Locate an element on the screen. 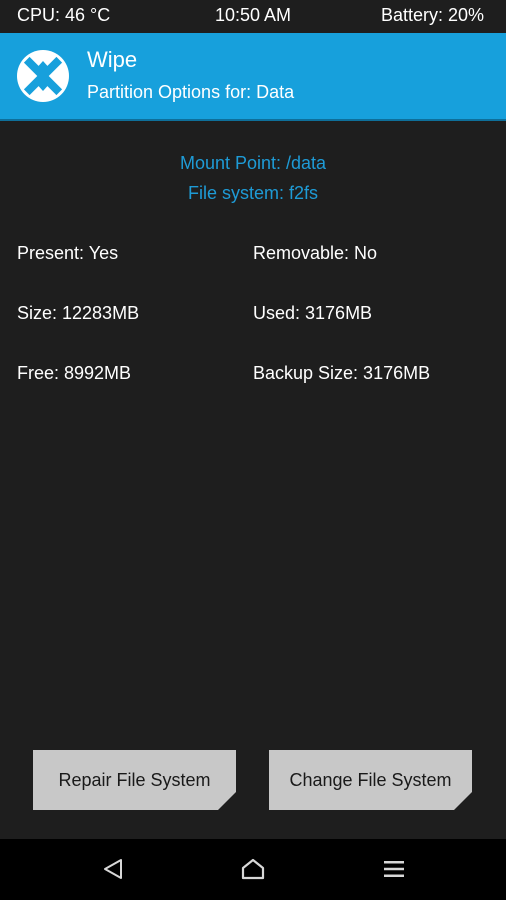 Image resolution: width=506 pixels, height=900 pixels. twrp-logo-icon is located at coordinates (43, 76).